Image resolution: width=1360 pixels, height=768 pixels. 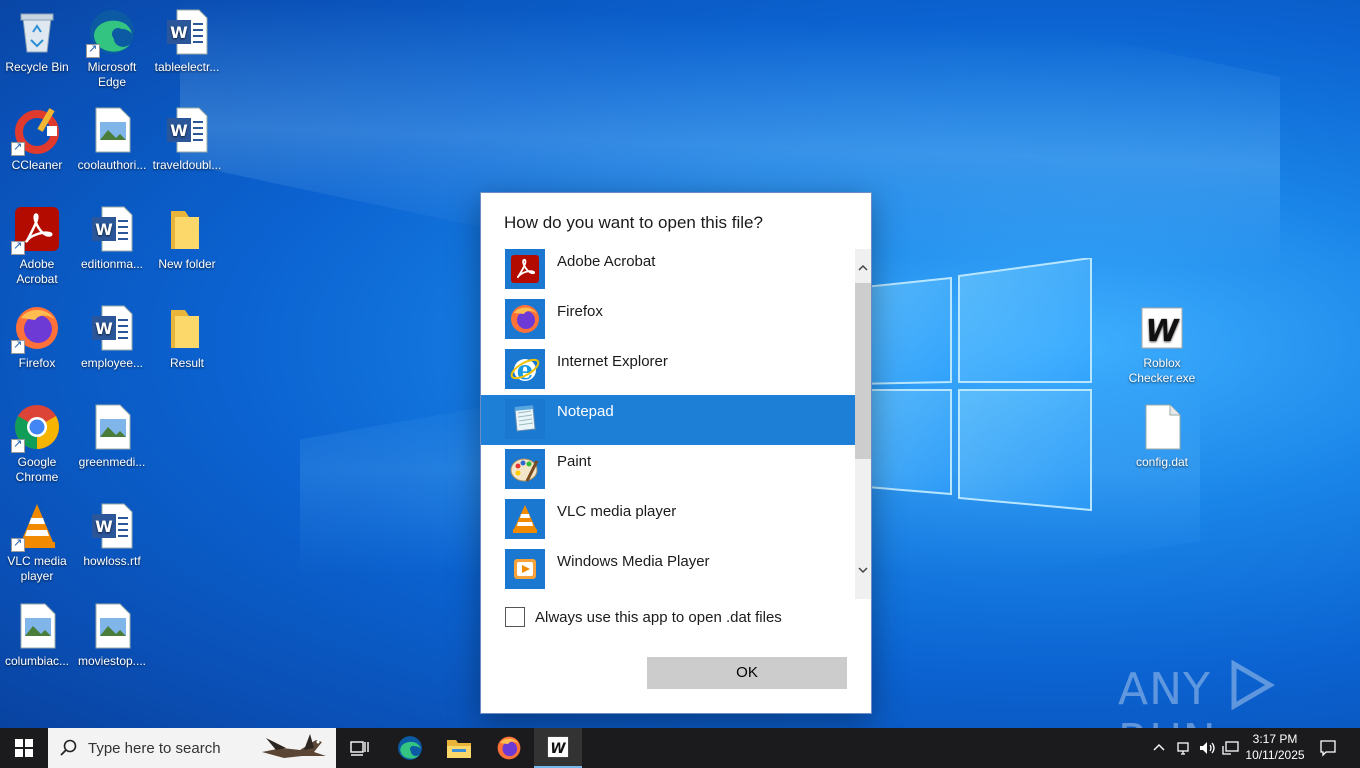 What do you see at coordinates (37, 165) in the screenshot?
I see `desktop-icon-label: CCleaner` at bounding box center [37, 165].